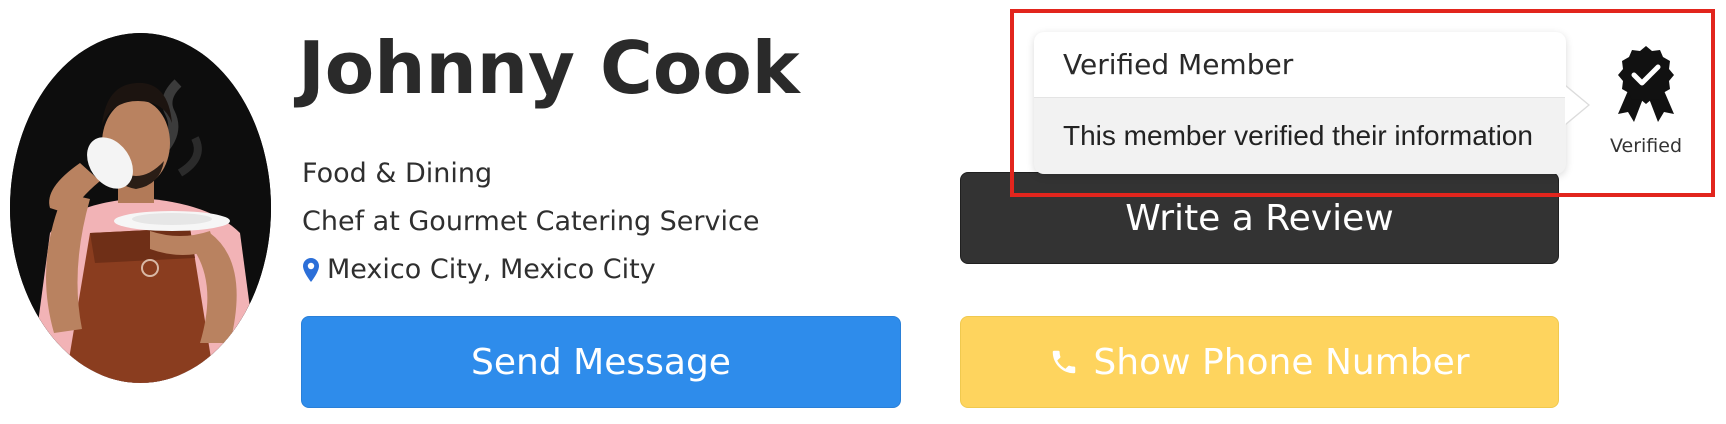  I want to click on send-message-button: Send Message, so click(601, 362).